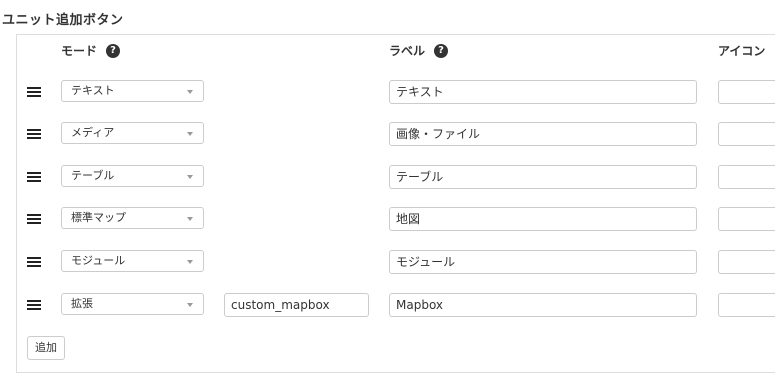  I want to click on mode-select-value: メディア, so click(93, 132).